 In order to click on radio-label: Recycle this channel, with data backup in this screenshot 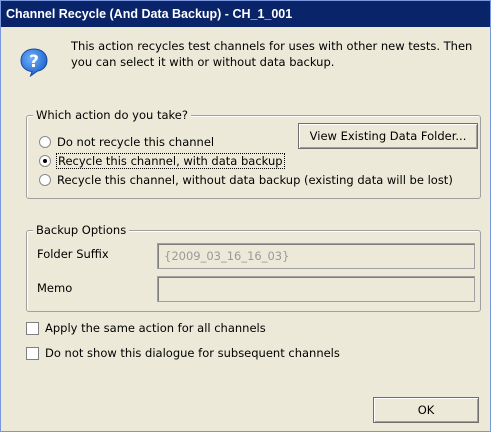, I will do `click(170, 161)`.